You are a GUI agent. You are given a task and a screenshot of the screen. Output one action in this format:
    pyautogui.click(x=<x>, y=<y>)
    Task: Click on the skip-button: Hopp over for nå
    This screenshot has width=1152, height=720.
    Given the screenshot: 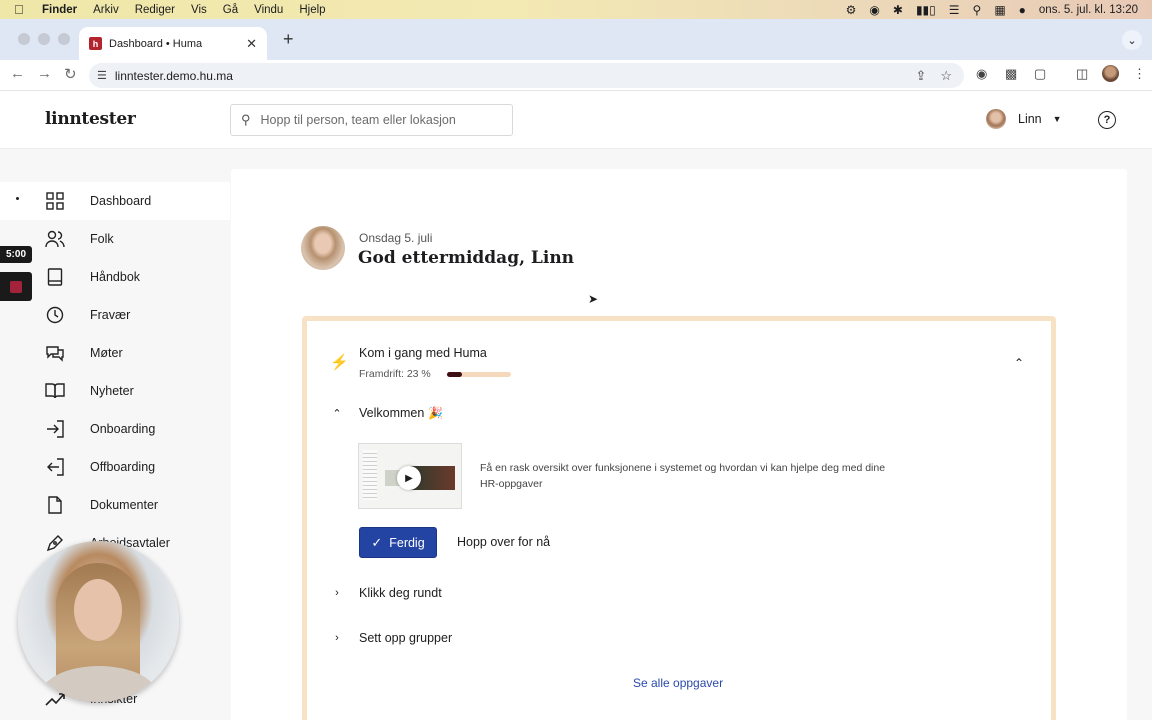 What is the action you would take?
    pyautogui.click(x=503, y=542)
    